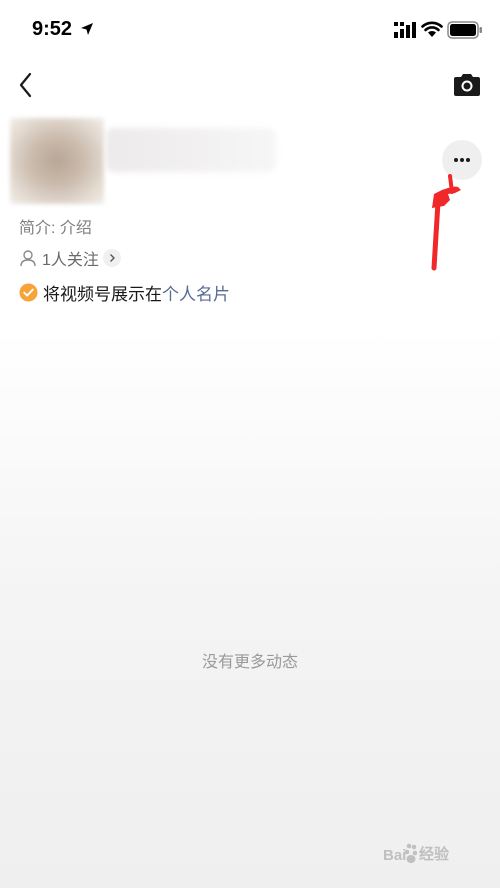 This screenshot has width=500, height=888. What do you see at coordinates (102, 294) in the screenshot?
I see `showcase-text: 将视频号展示在` at bounding box center [102, 294].